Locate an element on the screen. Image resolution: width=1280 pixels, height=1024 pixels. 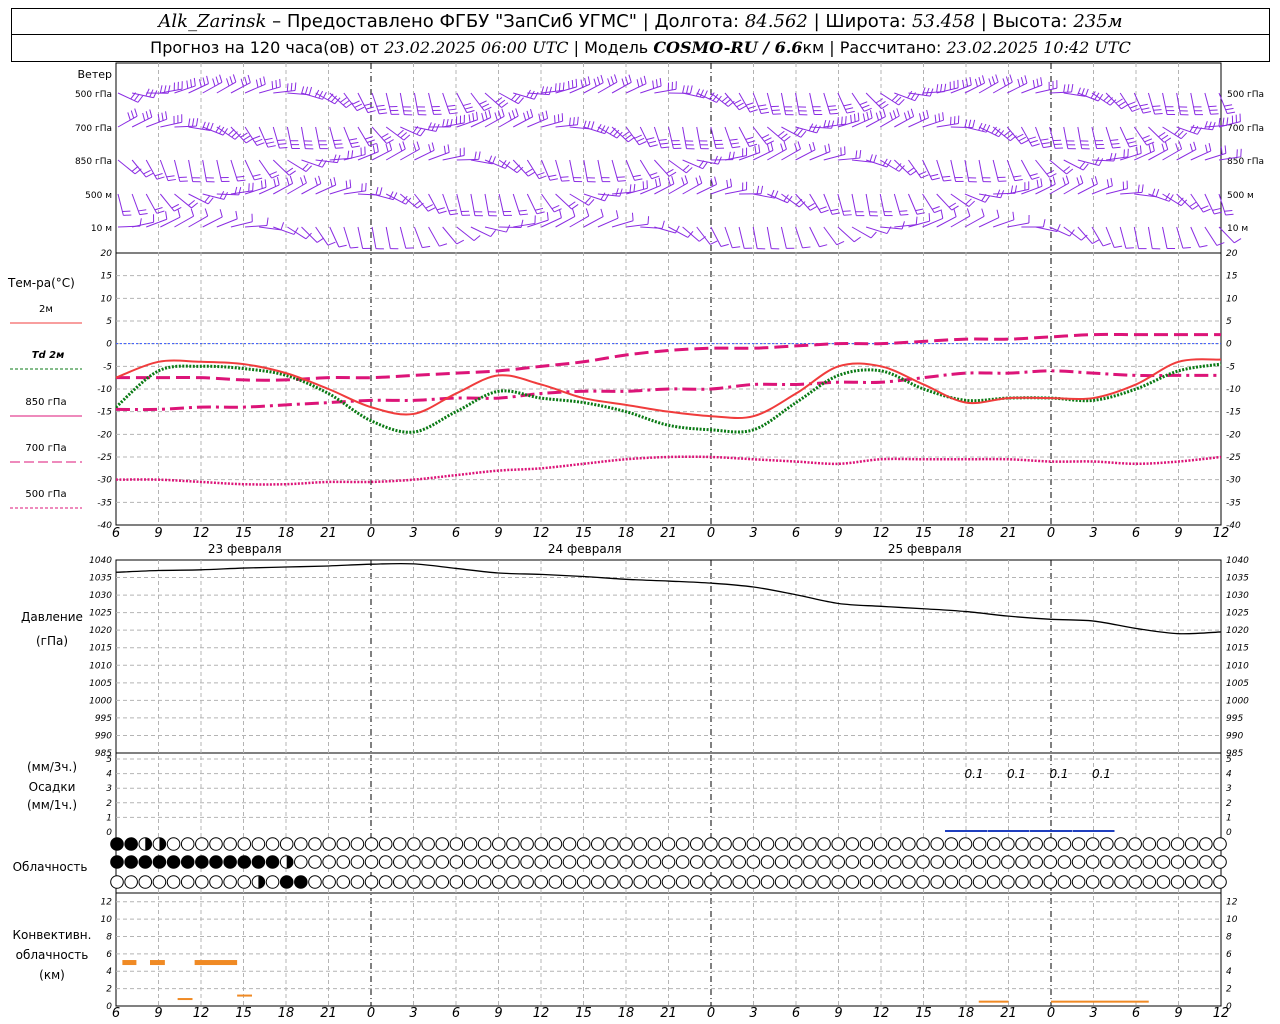
x-tick-label: 12 is located at coordinates (541, 533).